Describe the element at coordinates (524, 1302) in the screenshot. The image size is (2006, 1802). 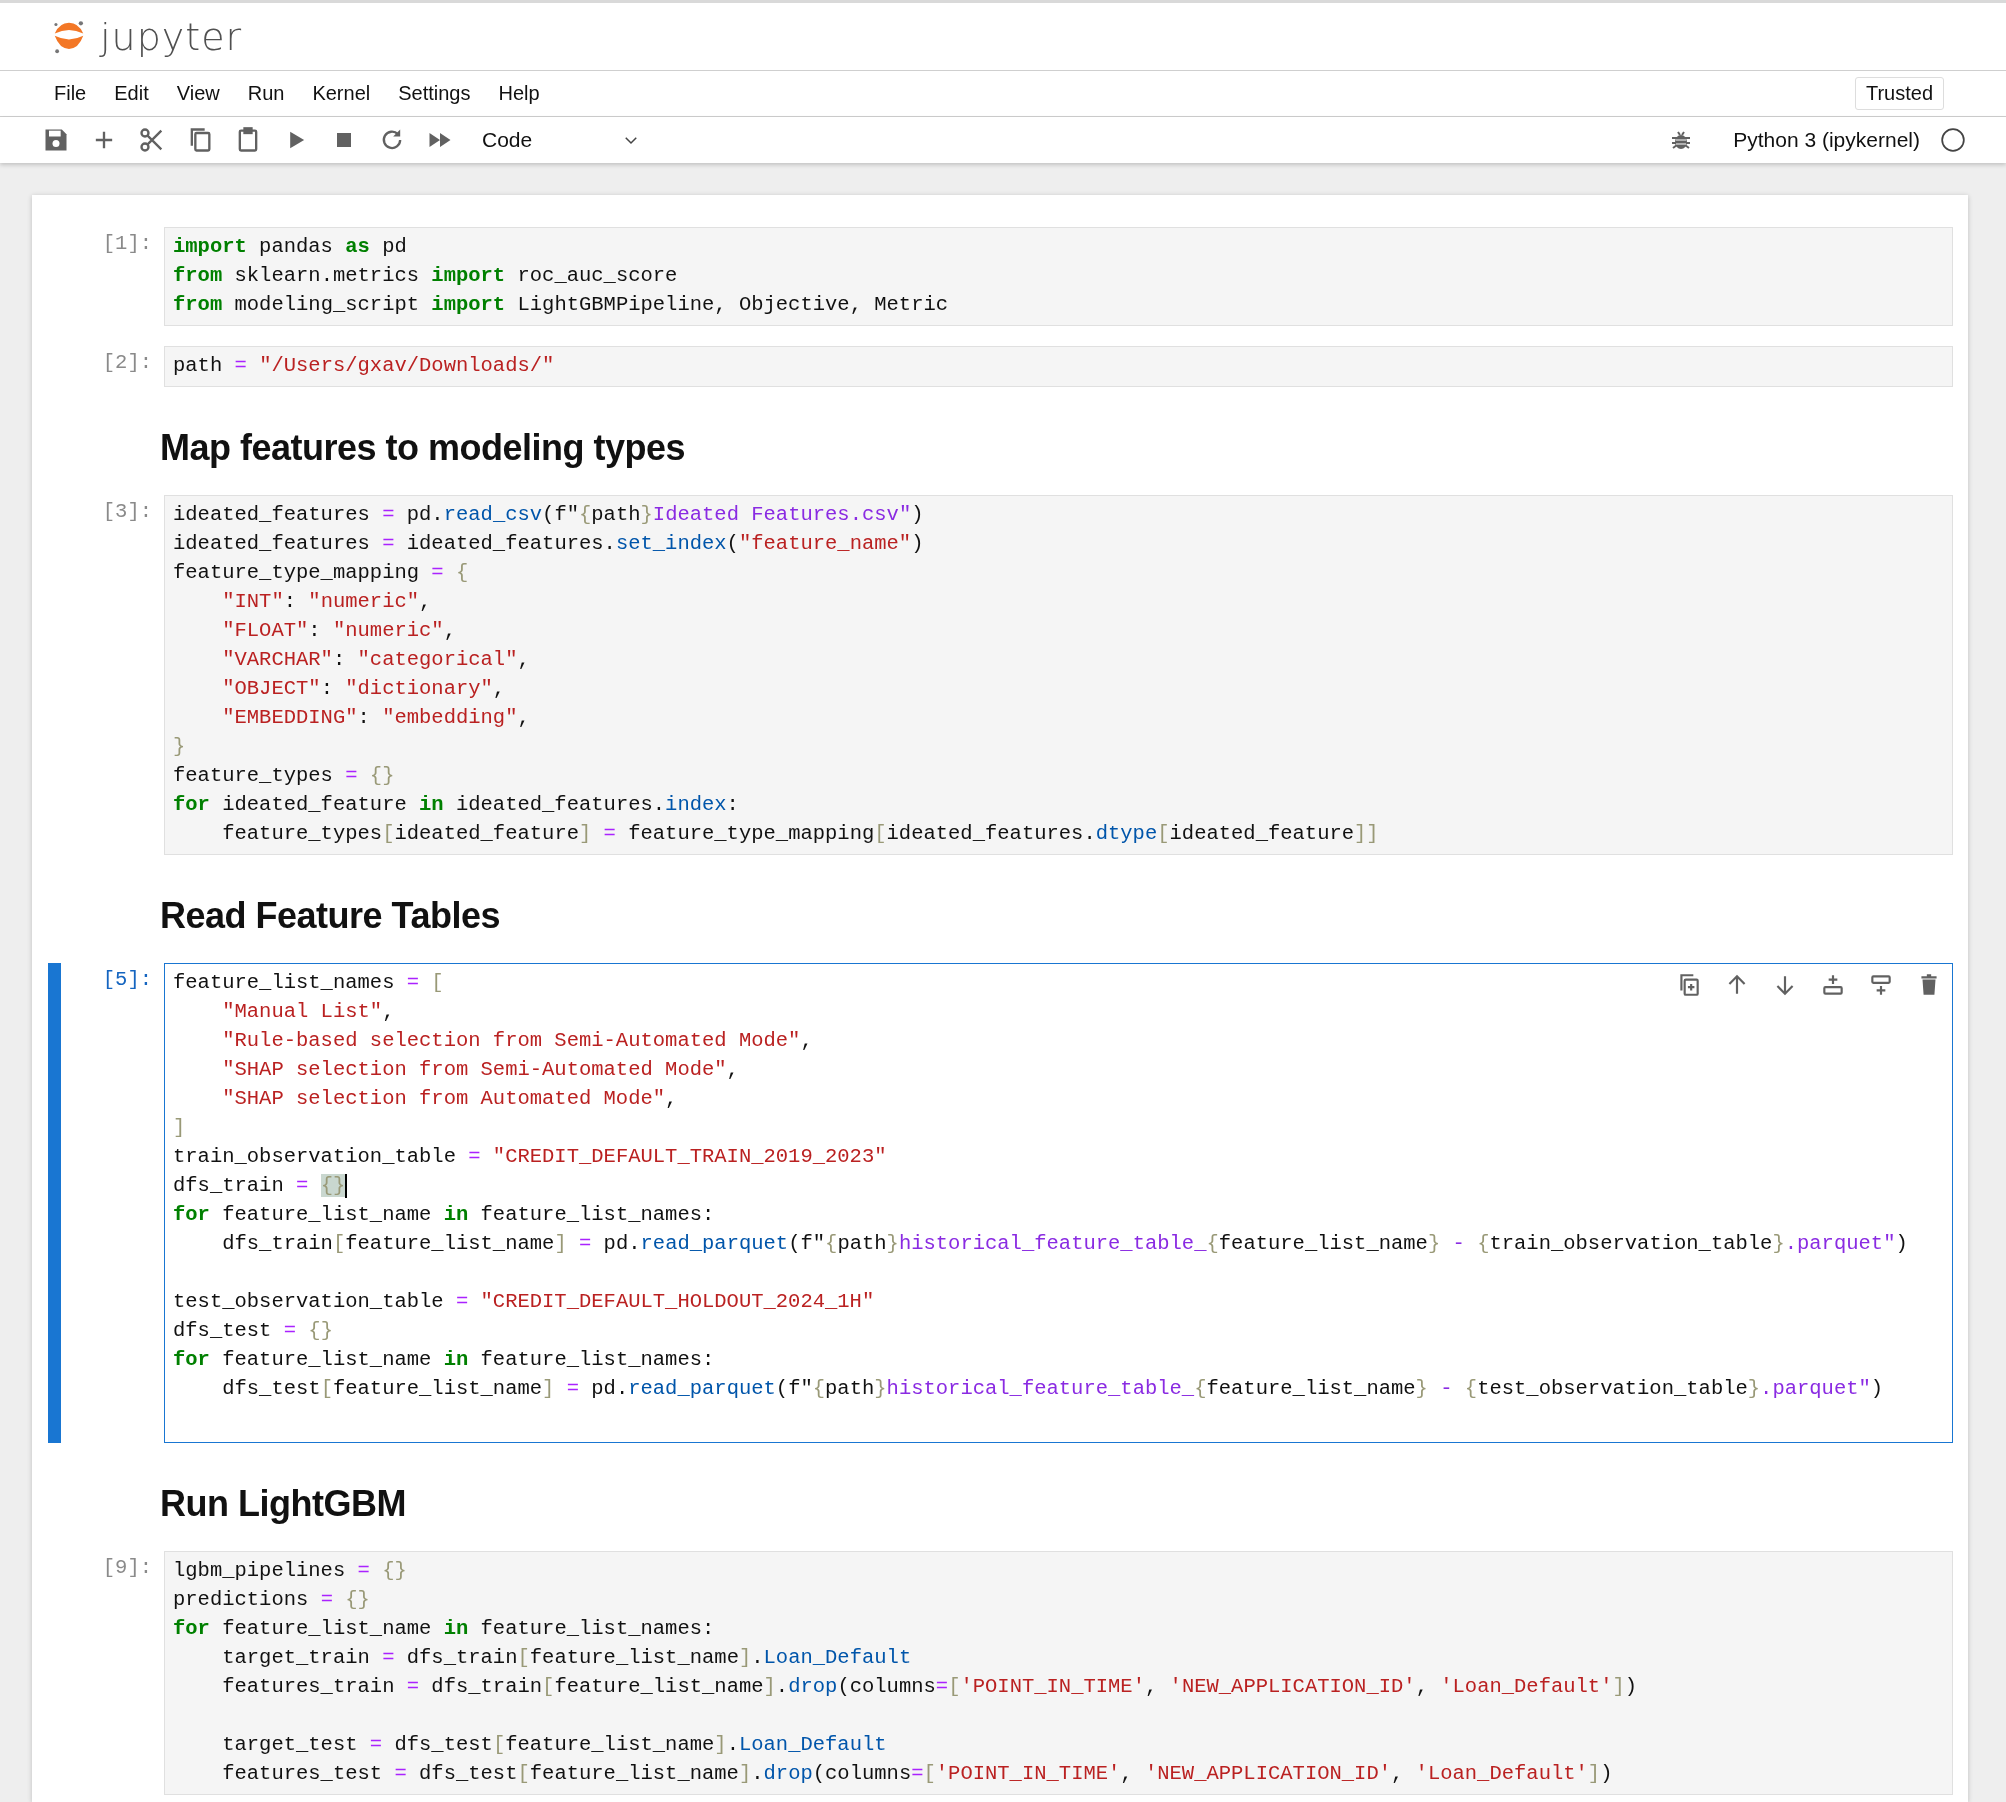
I see `code-line: test_observation_table = "CREDIT_DEFAULT_HOLDOUT_2024_1H"` at that location.